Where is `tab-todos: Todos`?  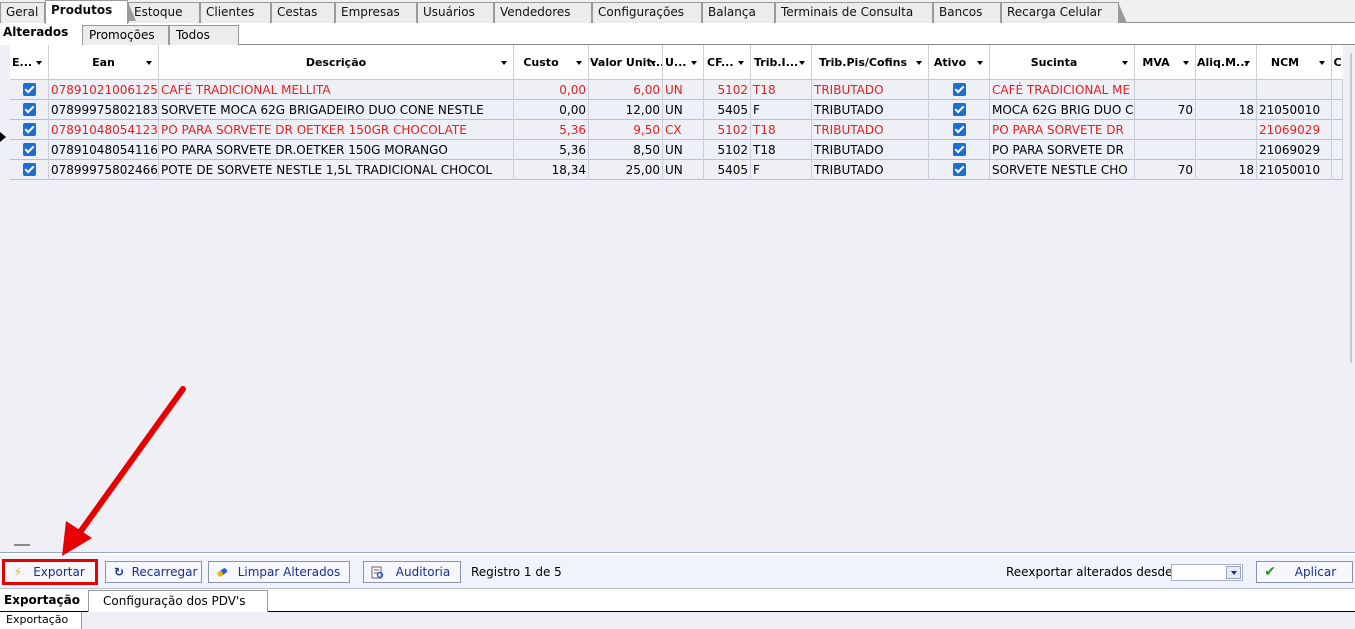
tab-todos: Todos is located at coordinates (204, 35).